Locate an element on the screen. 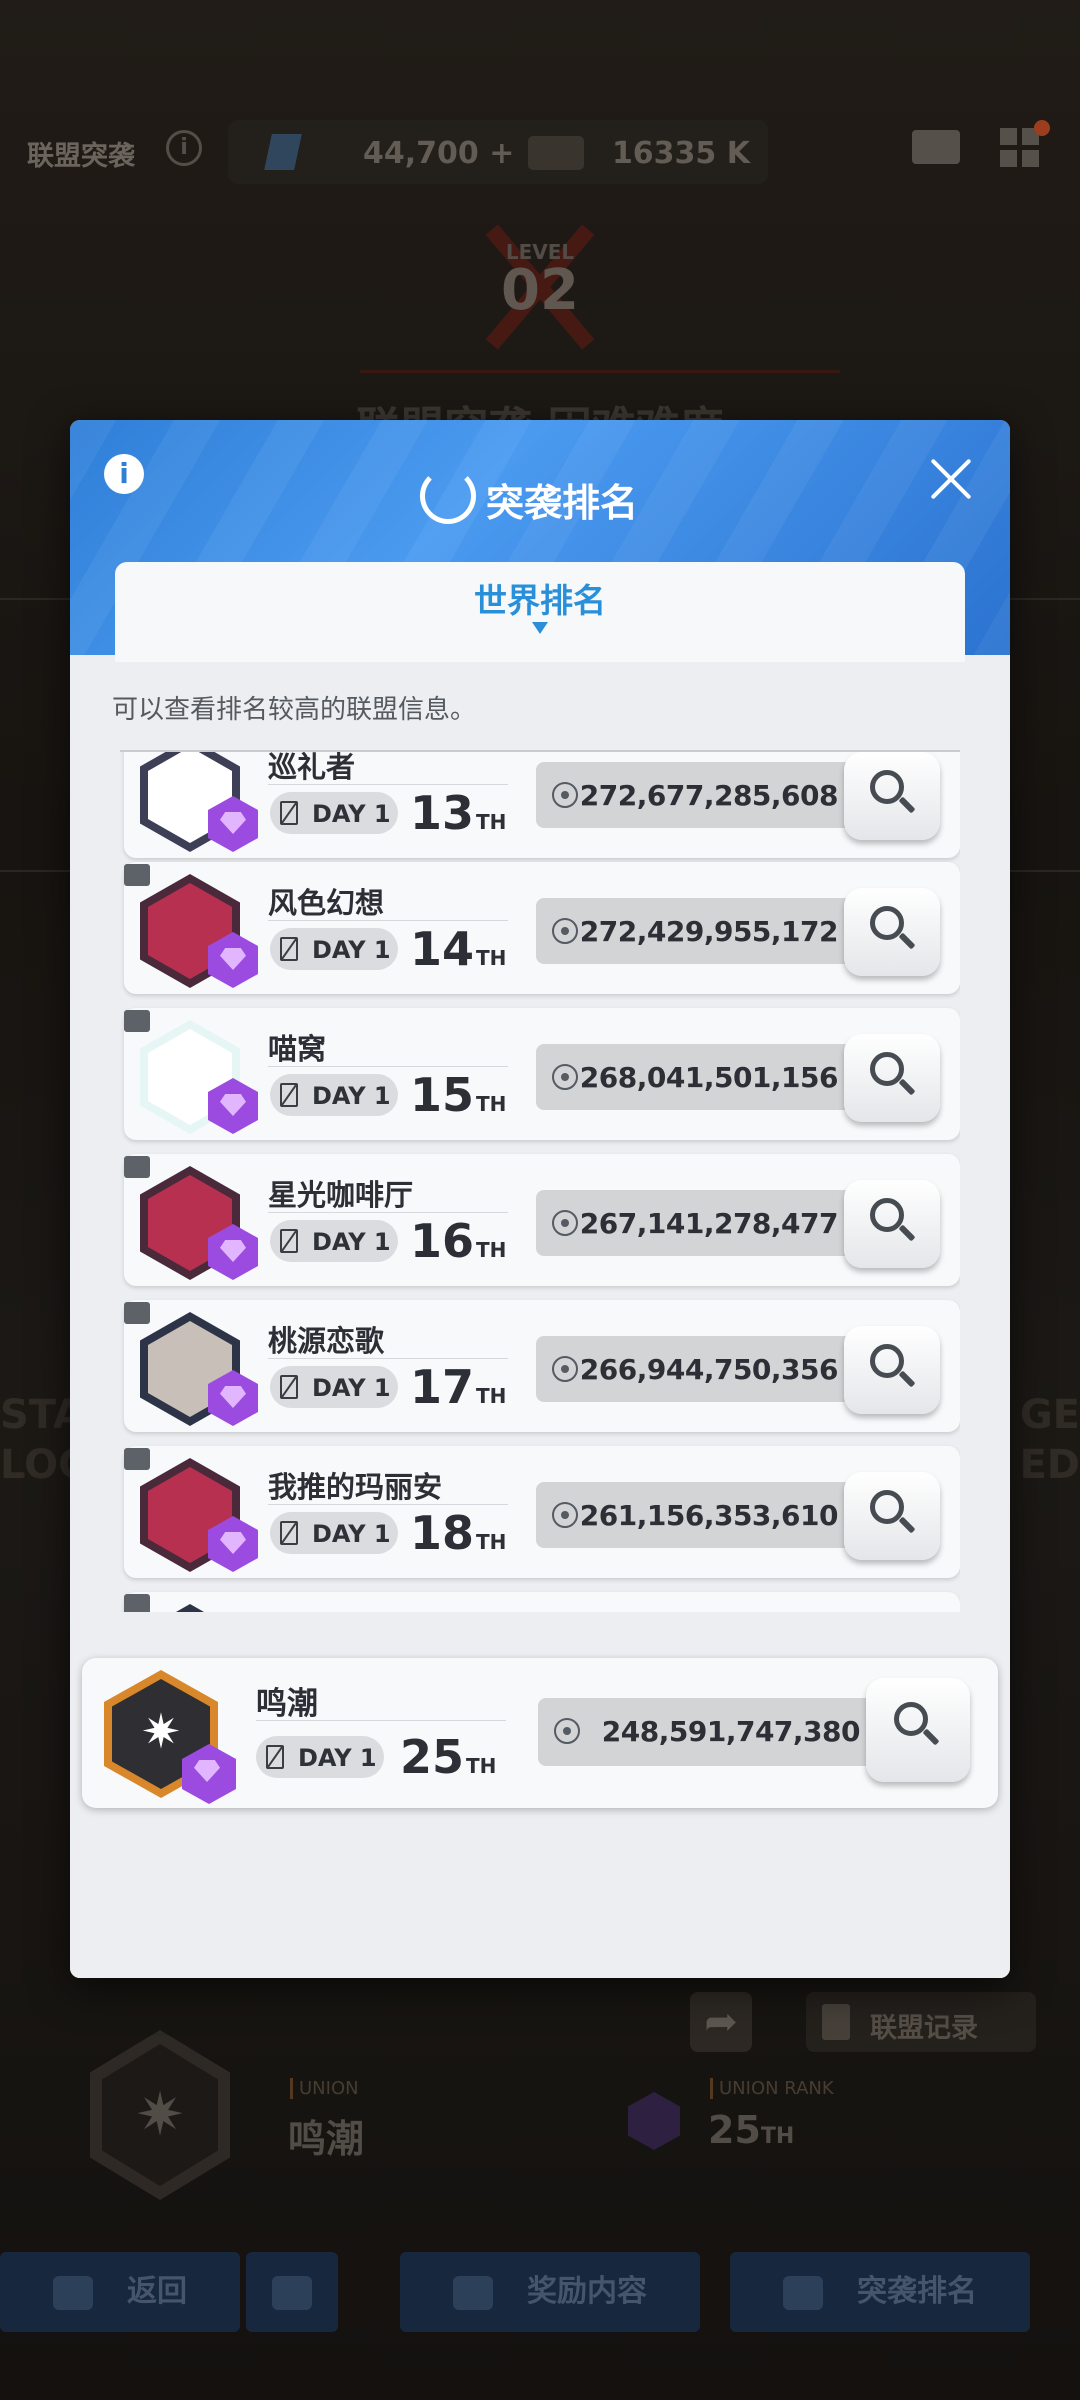 The width and height of the screenshot is (1080, 2400). modal-title: 突袭排名 is located at coordinates (561, 503).